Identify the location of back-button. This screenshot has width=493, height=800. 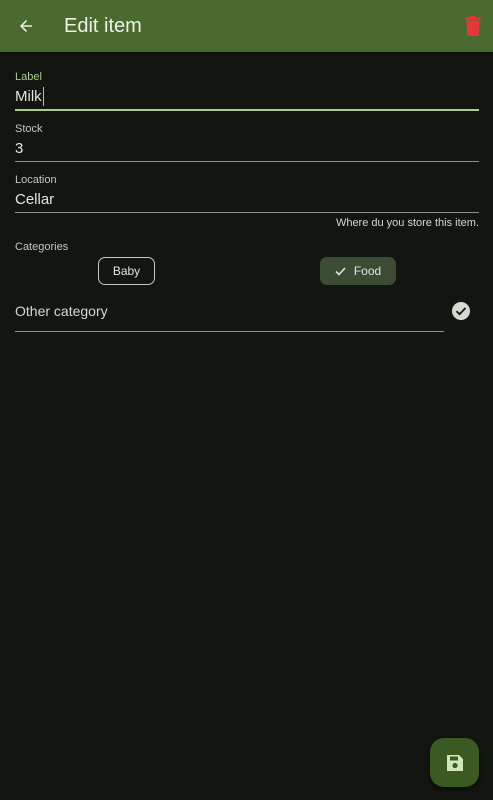
(26, 26).